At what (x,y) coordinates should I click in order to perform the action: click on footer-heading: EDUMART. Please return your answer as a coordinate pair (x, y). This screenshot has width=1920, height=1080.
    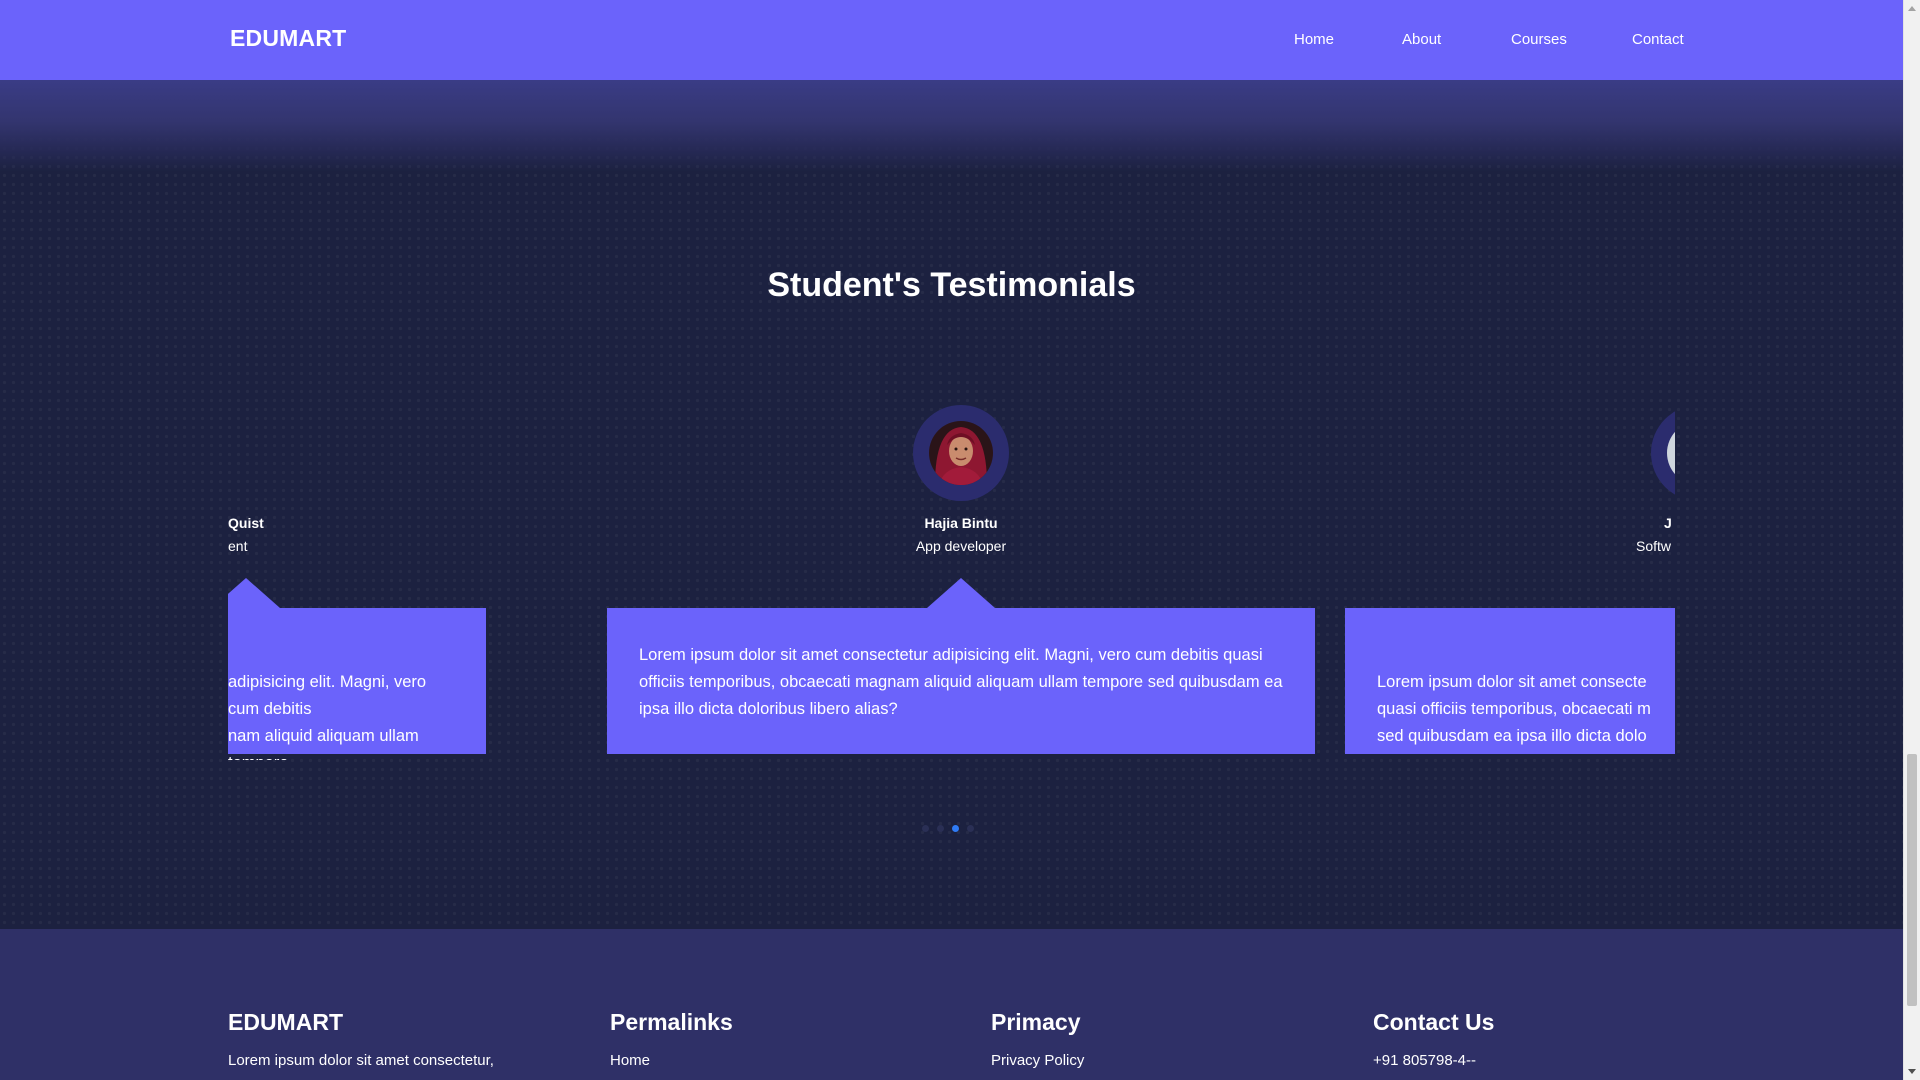
    Looking at the image, I should click on (285, 1022).